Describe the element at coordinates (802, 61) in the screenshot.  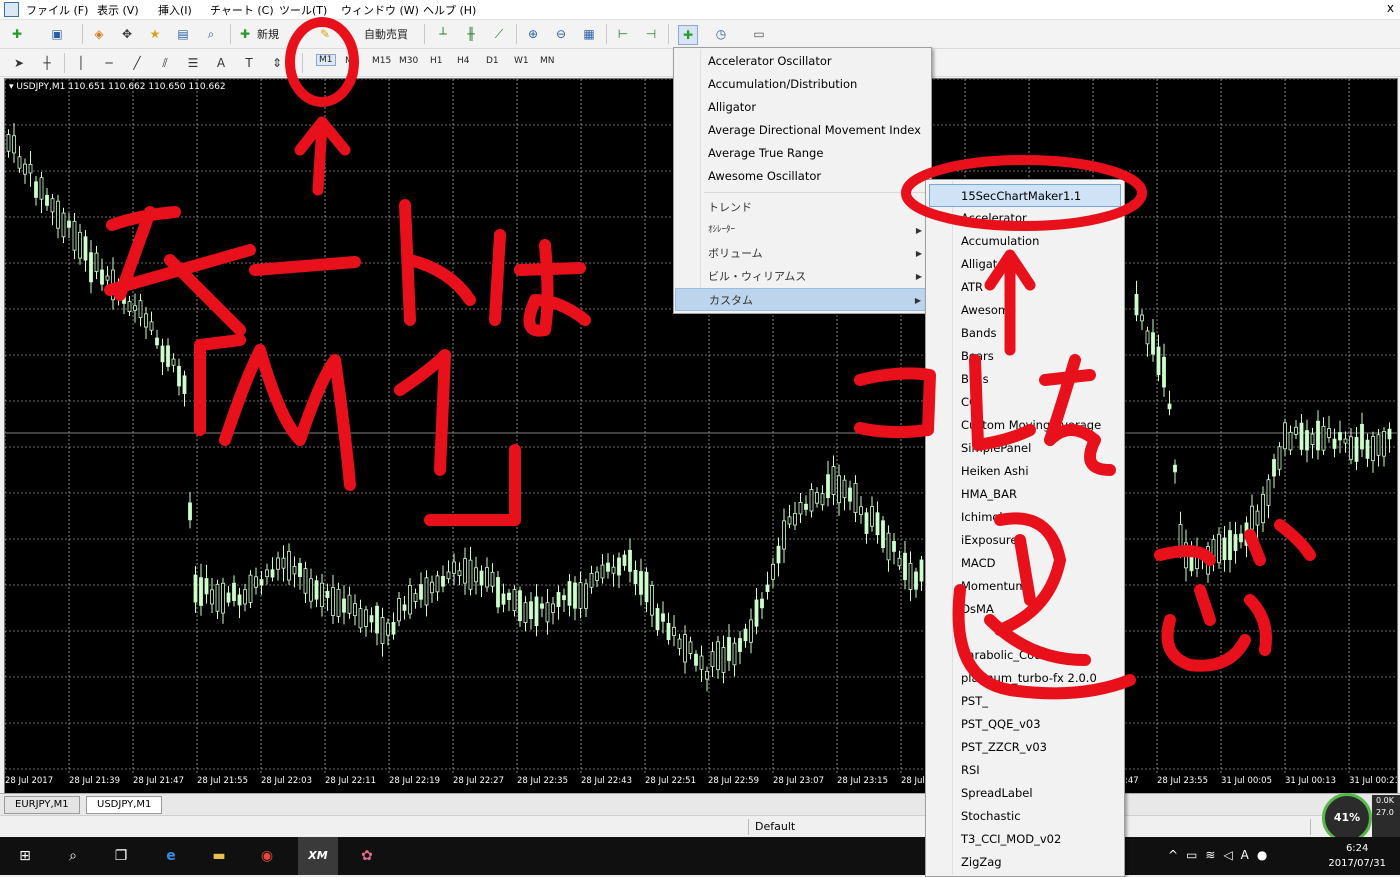
I see `menu-item-accelerator-oscillator: Accelerator Oscillator` at that location.